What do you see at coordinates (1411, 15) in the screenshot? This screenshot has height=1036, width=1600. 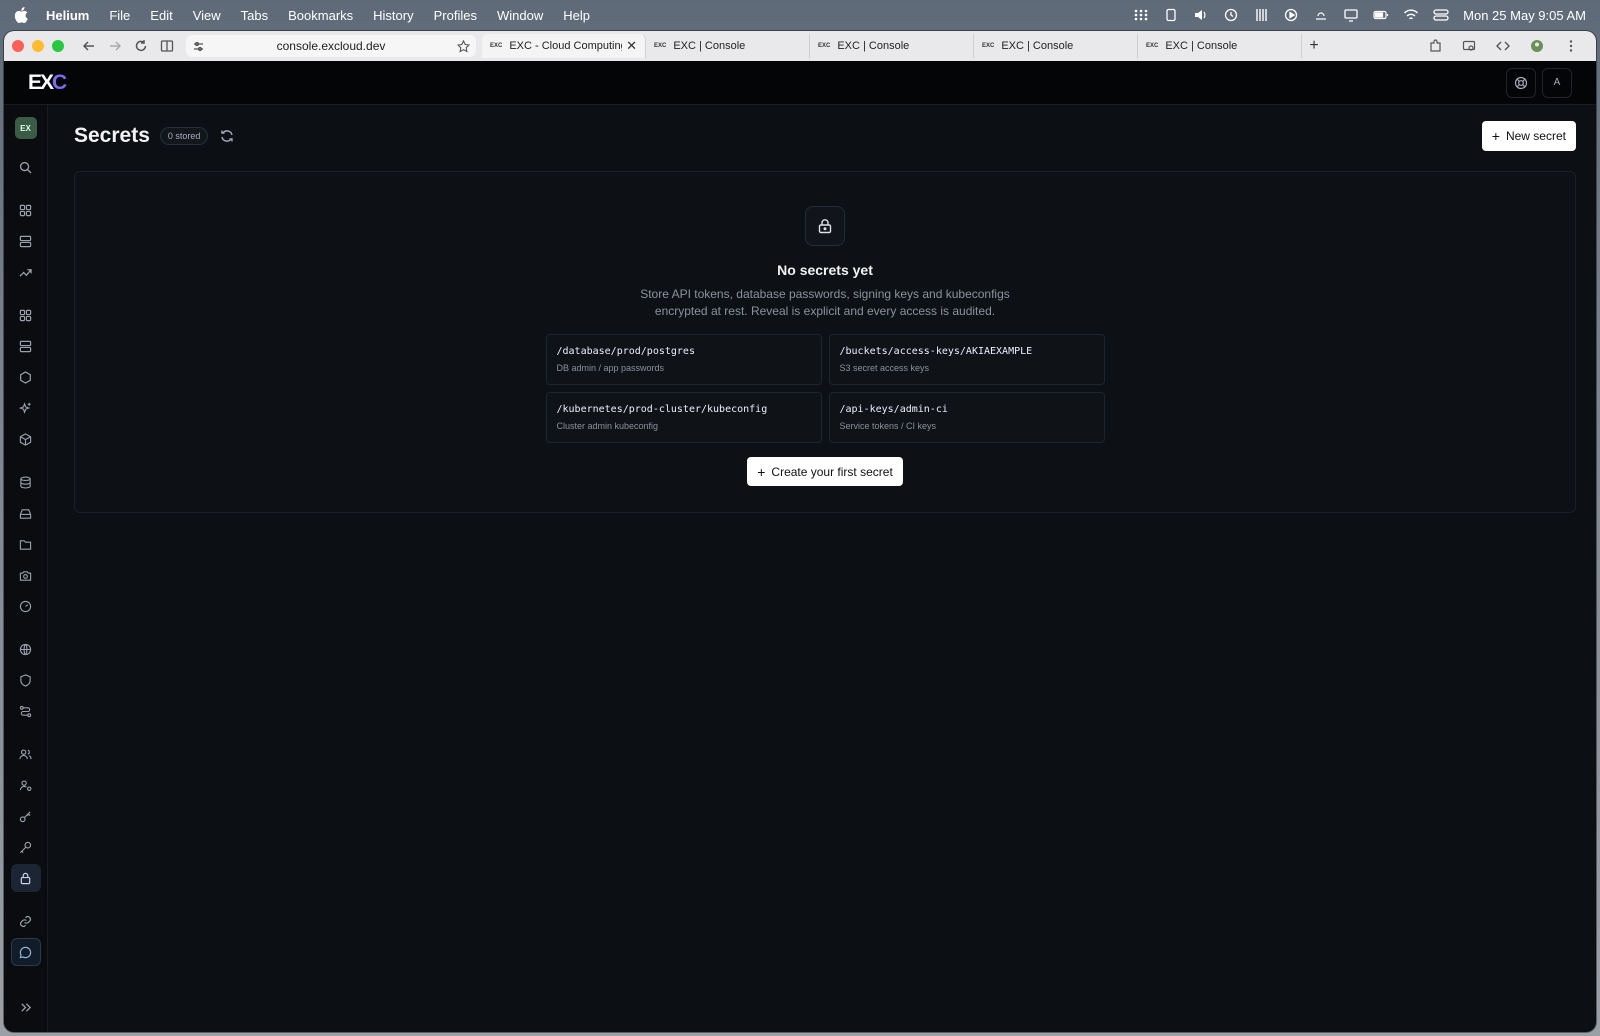 I see `wifi-icon` at bounding box center [1411, 15].